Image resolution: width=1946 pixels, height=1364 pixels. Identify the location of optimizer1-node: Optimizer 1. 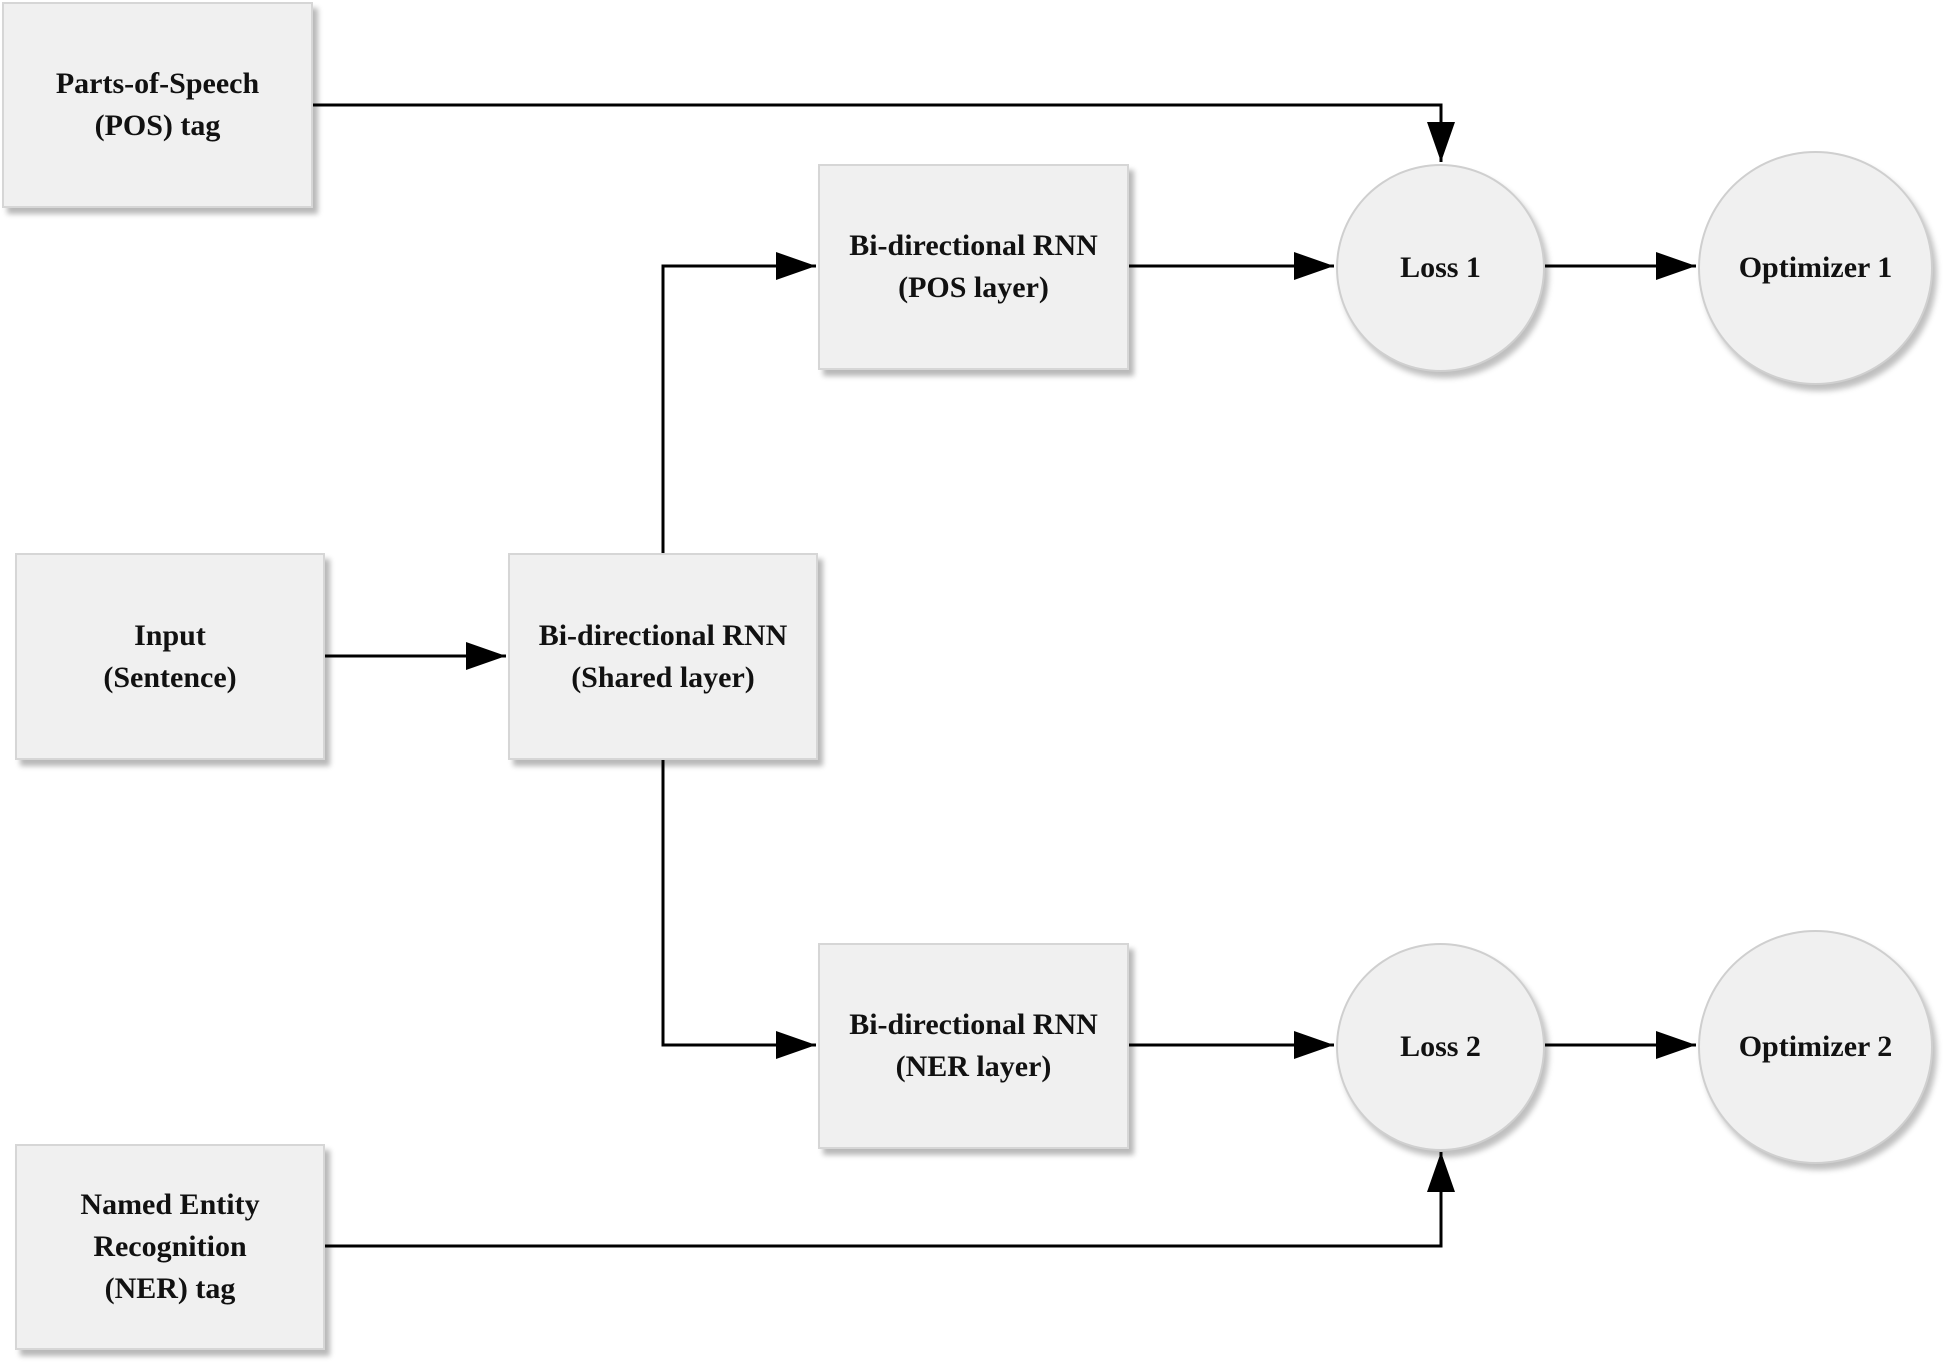
(1815, 268).